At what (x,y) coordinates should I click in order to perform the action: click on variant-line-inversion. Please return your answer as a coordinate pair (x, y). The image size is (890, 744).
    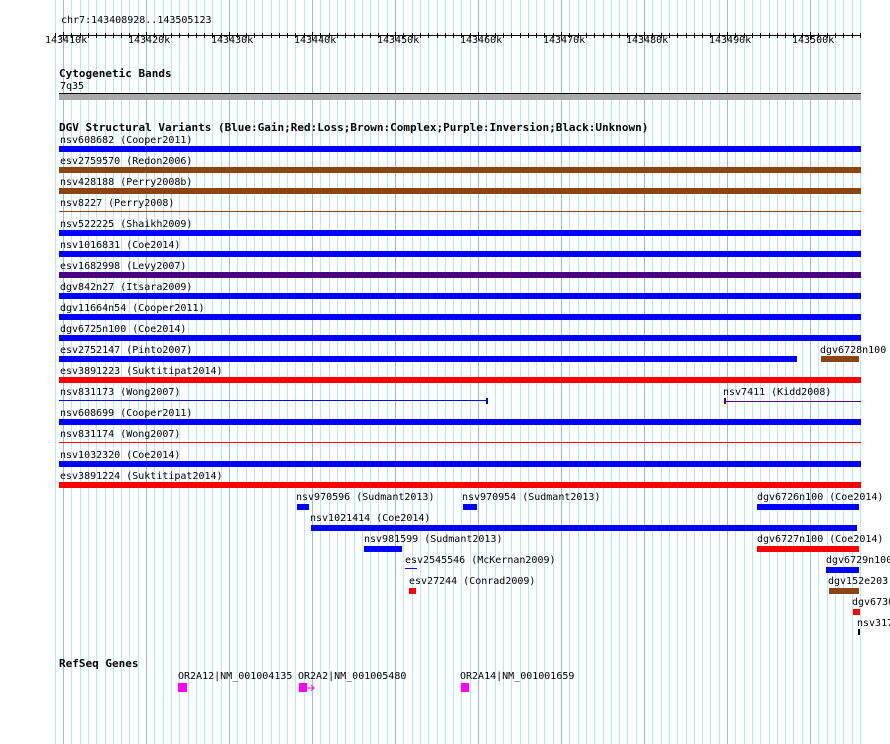
    Looking at the image, I should click on (792, 401).